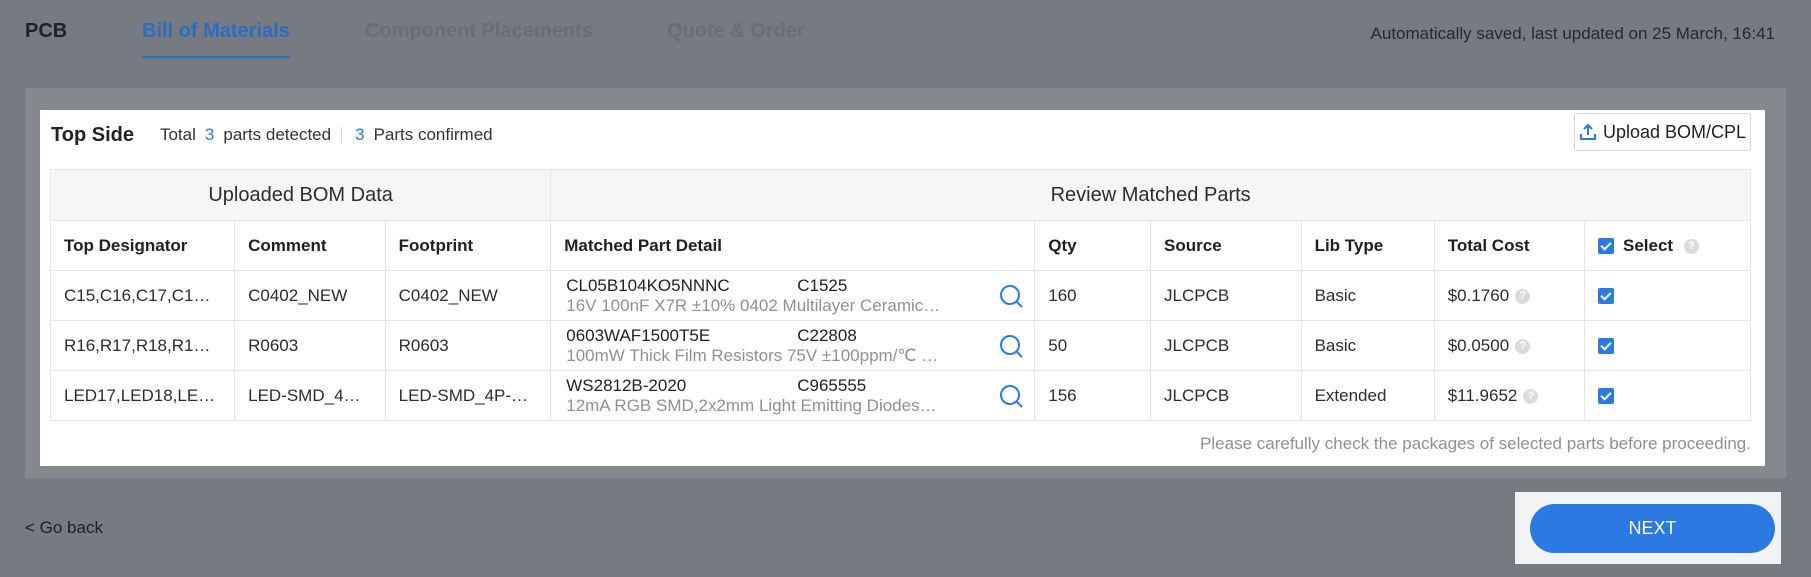 This screenshot has height=577, width=1811. Describe the element at coordinates (468, 345) in the screenshot. I see `footprint-cell: R0603` at that location.